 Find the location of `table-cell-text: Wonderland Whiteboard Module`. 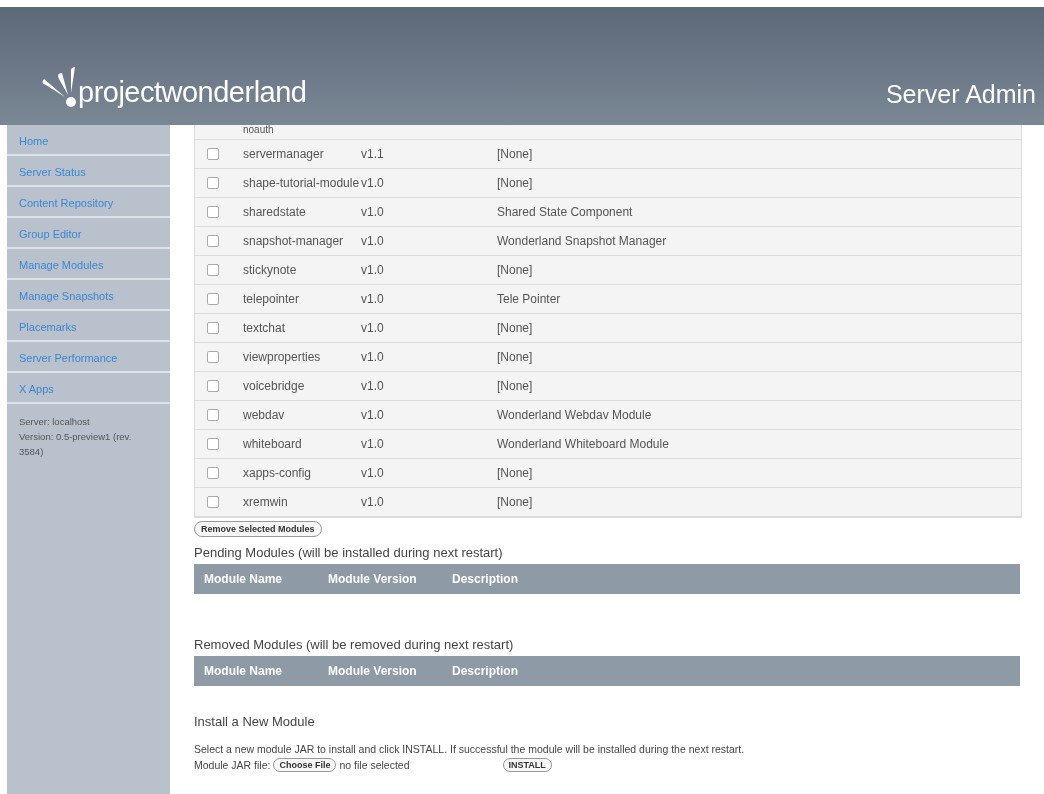

table-cell-text: Wonderland Whiteboard Module is located at coordinates (583, 444).